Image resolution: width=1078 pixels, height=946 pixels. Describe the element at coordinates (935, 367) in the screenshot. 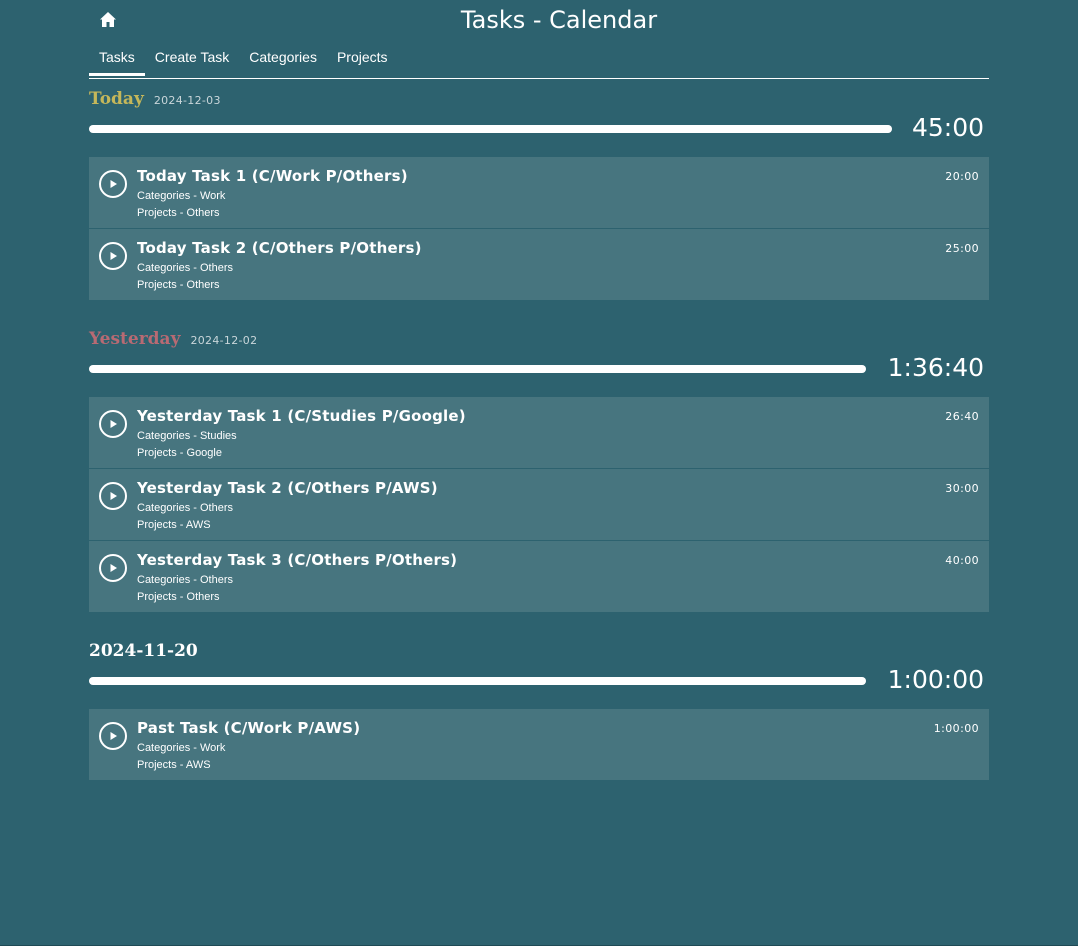

I see `day-total-time: 1:36:40` at that location.